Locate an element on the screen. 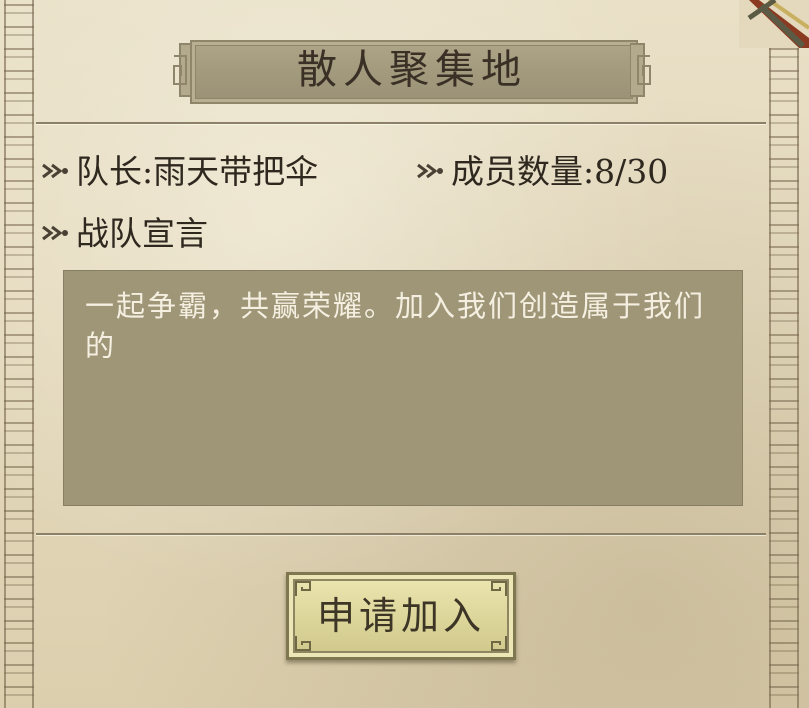 This screenshot has height=708, width=809. apply-join-label: 申请加入 is located at coordinates (401, 616).